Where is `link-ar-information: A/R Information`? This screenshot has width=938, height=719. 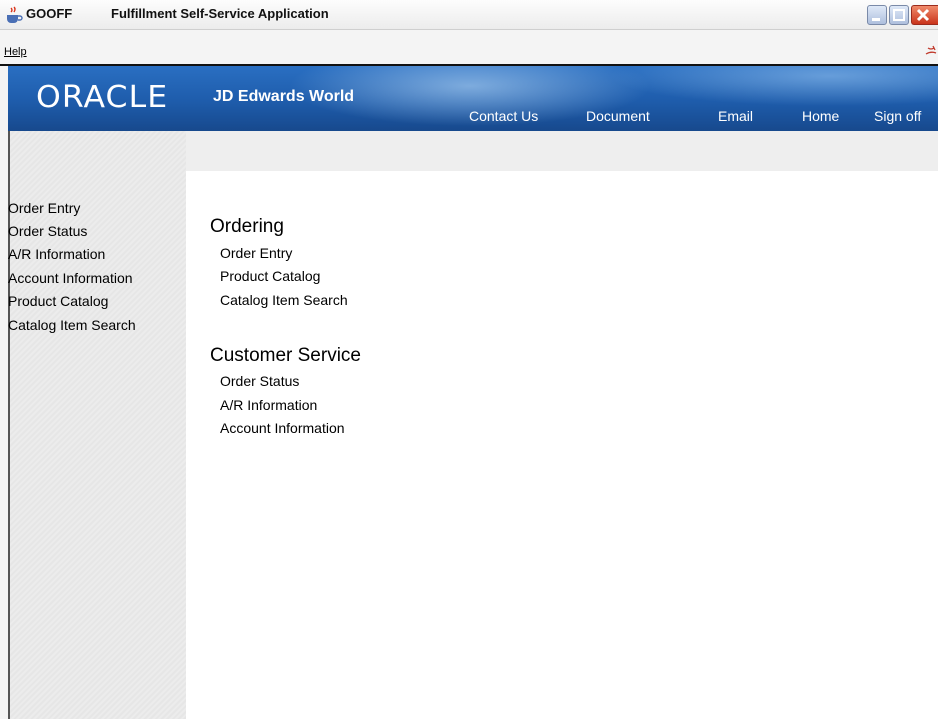
link-ar-information: A/R Information is located at coordinates (268, 405).